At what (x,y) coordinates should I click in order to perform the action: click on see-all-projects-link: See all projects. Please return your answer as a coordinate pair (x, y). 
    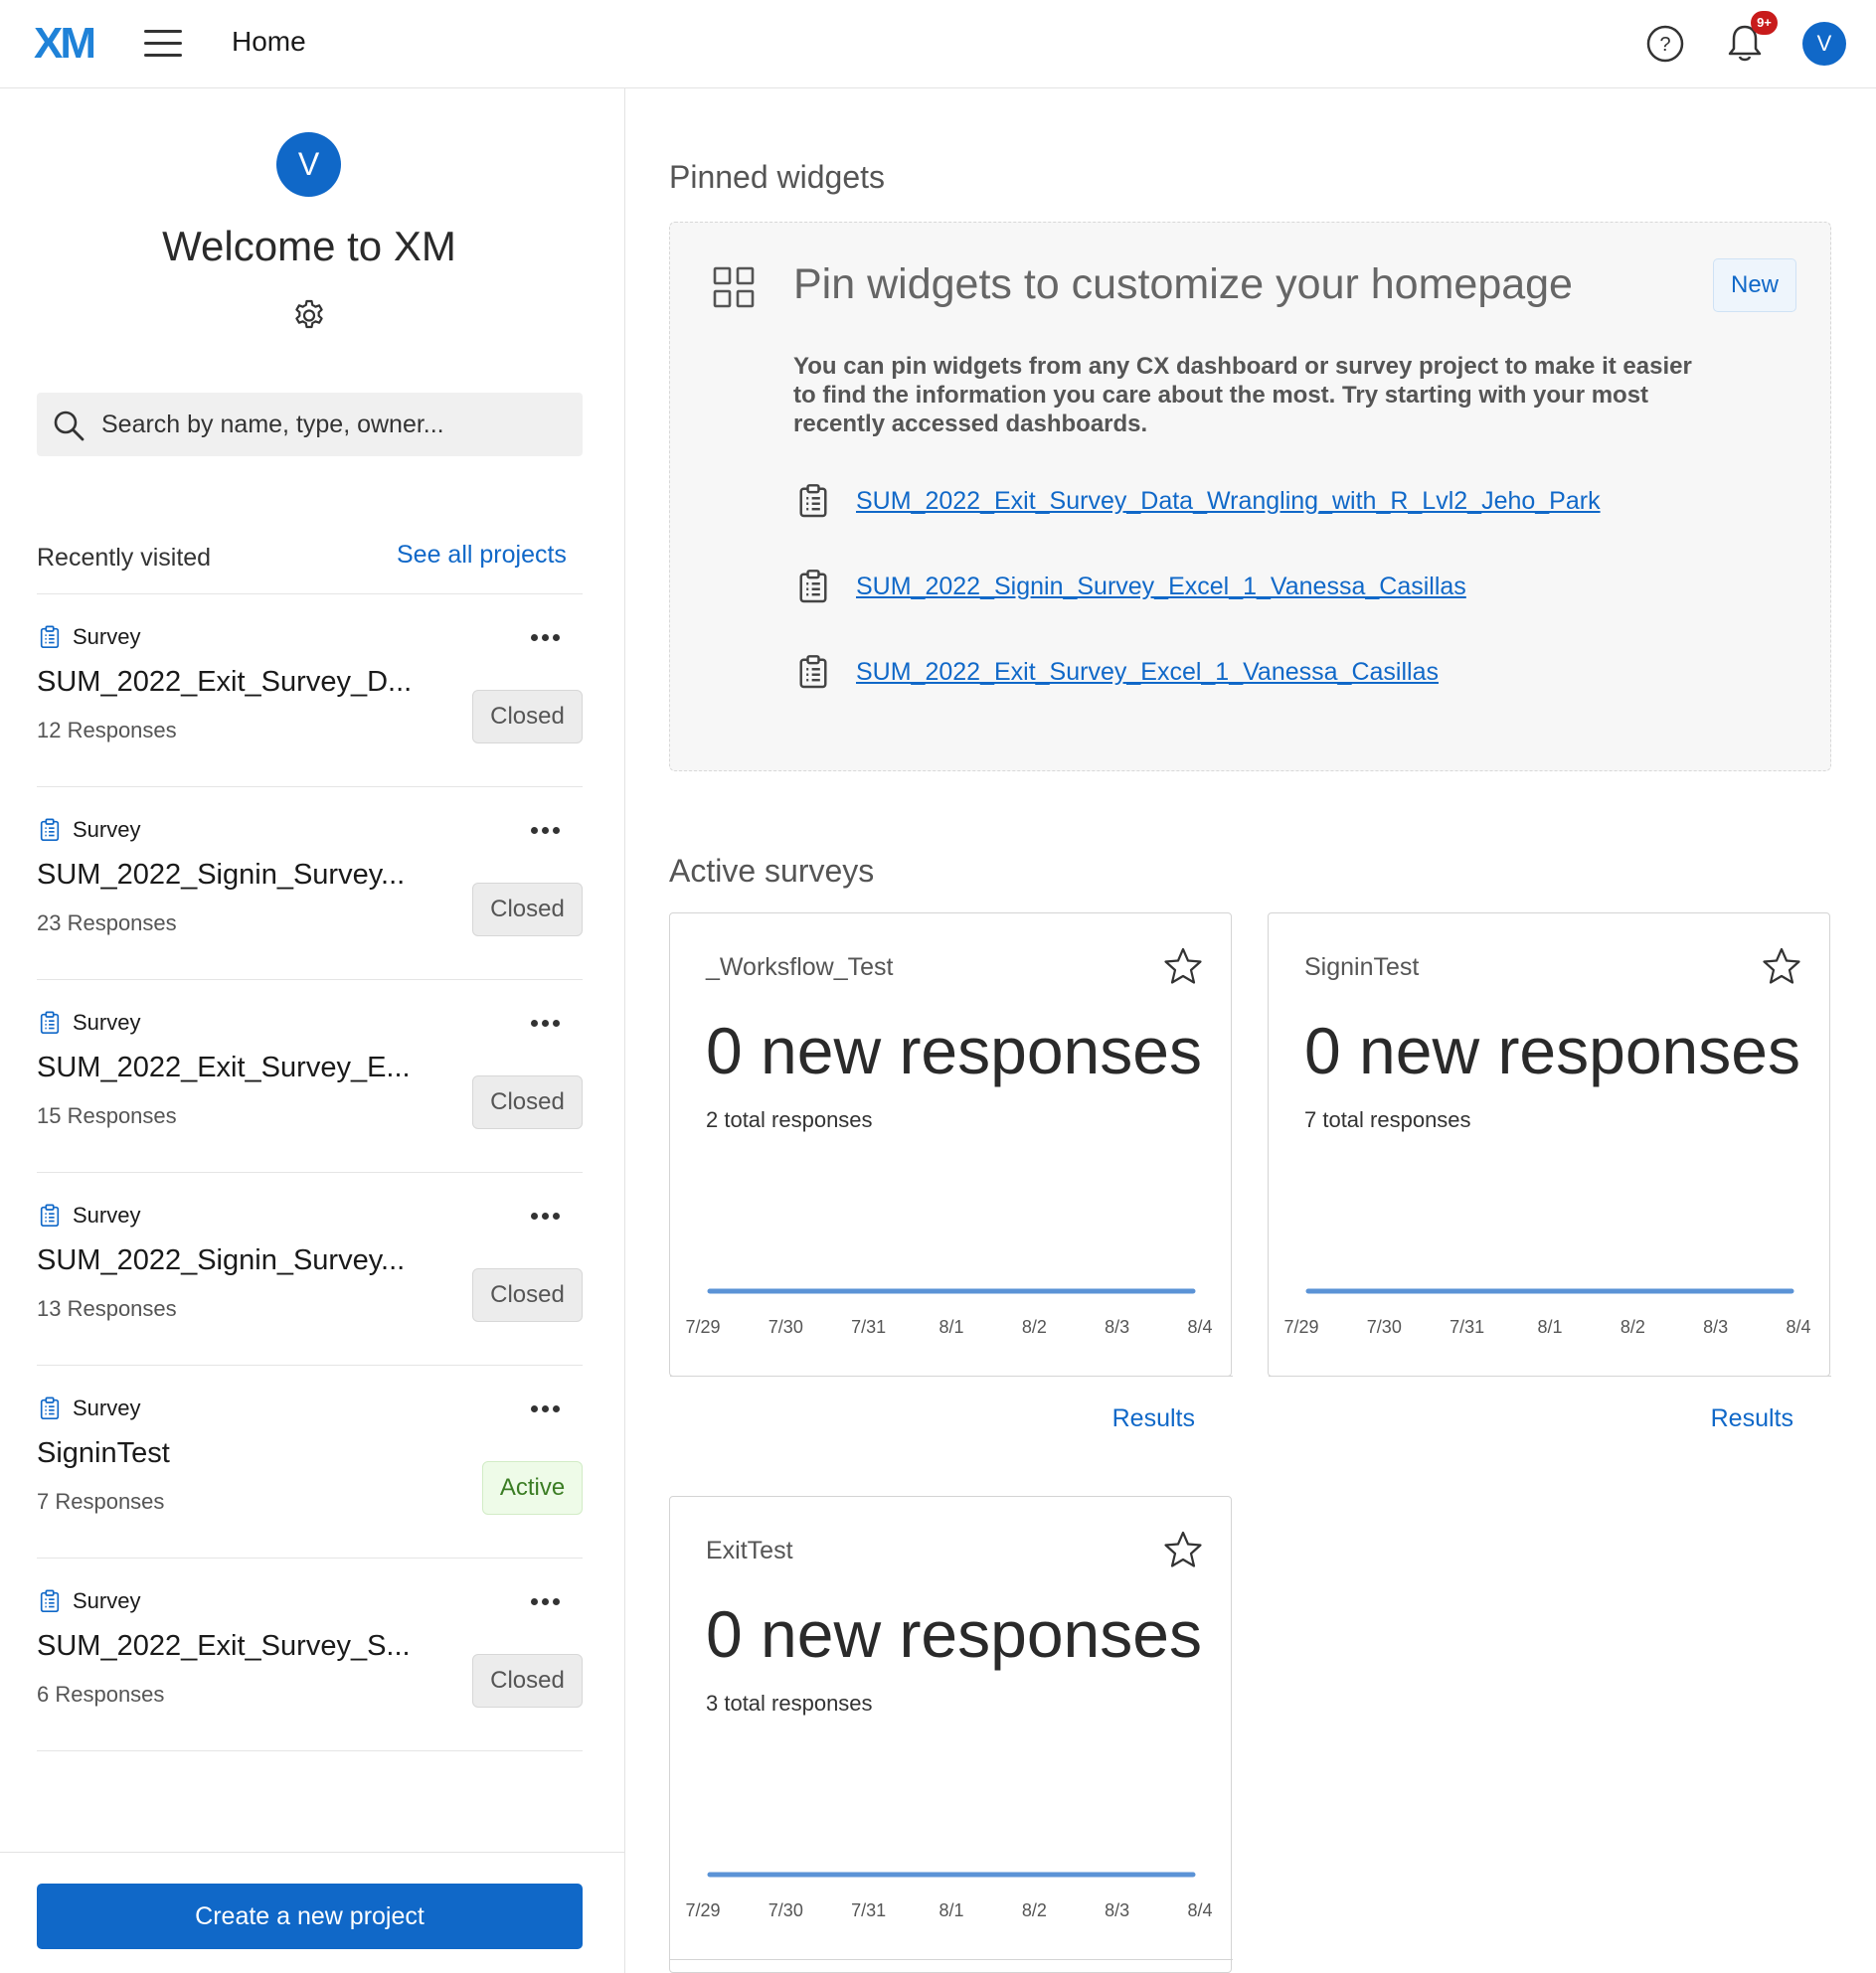
    Looking at the image, I should click on (482, 555).